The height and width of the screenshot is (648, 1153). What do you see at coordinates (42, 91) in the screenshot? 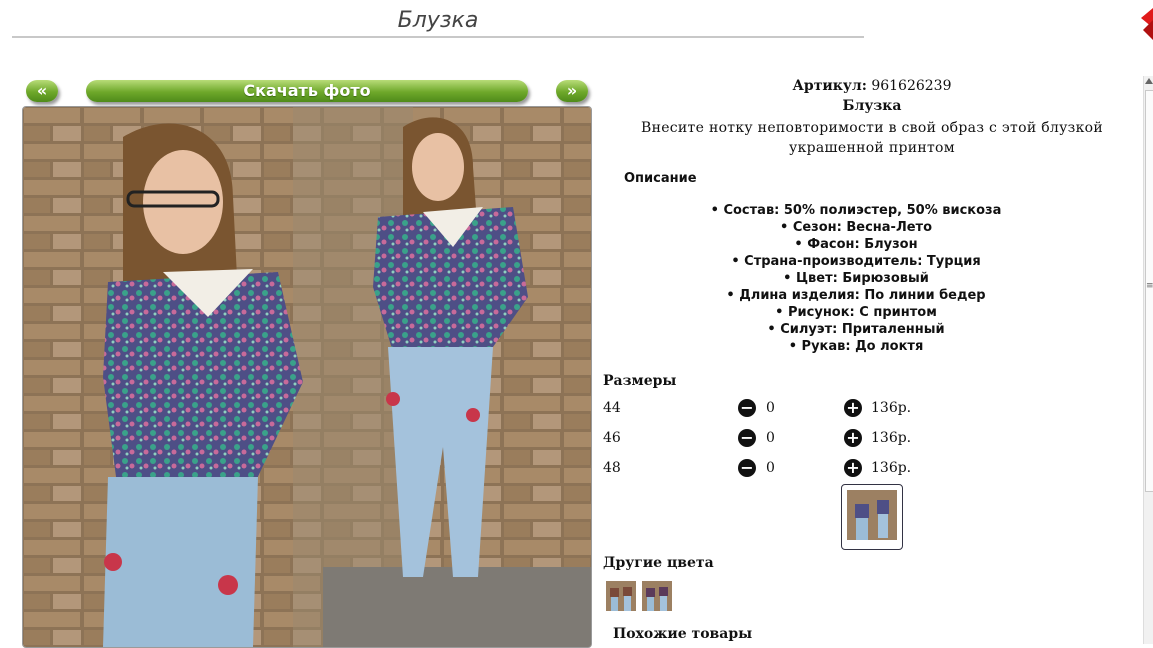
I see `prev-photo-button: «` at bounding box center [42, 91].